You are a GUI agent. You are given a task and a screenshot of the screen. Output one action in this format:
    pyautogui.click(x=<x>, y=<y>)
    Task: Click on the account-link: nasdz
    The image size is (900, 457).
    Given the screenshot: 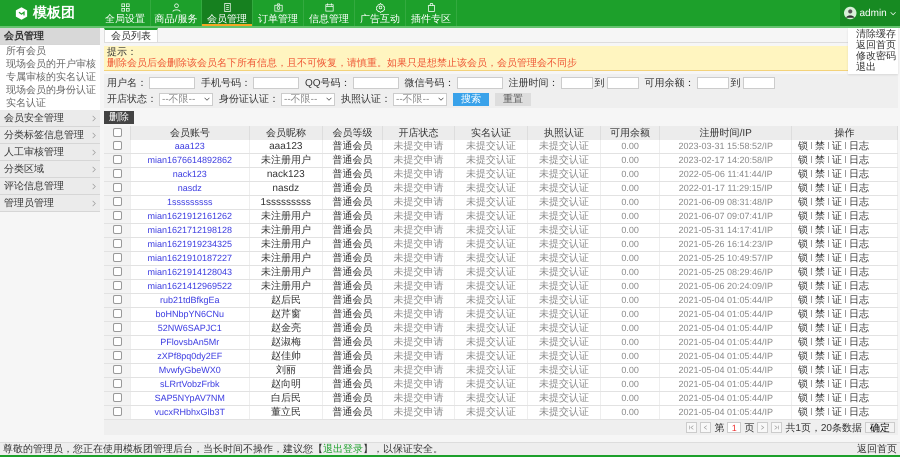 What is the action you would take?
    pyautogui.click(x=190, y=188)
    